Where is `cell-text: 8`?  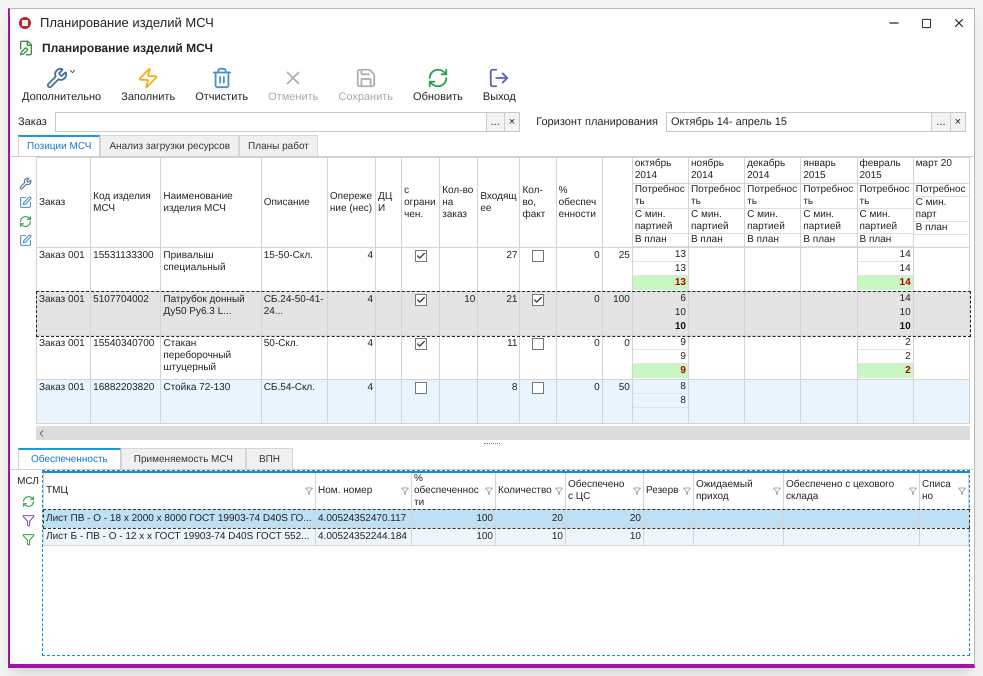
cell-text: 8 is located at coordinates (515, 387).